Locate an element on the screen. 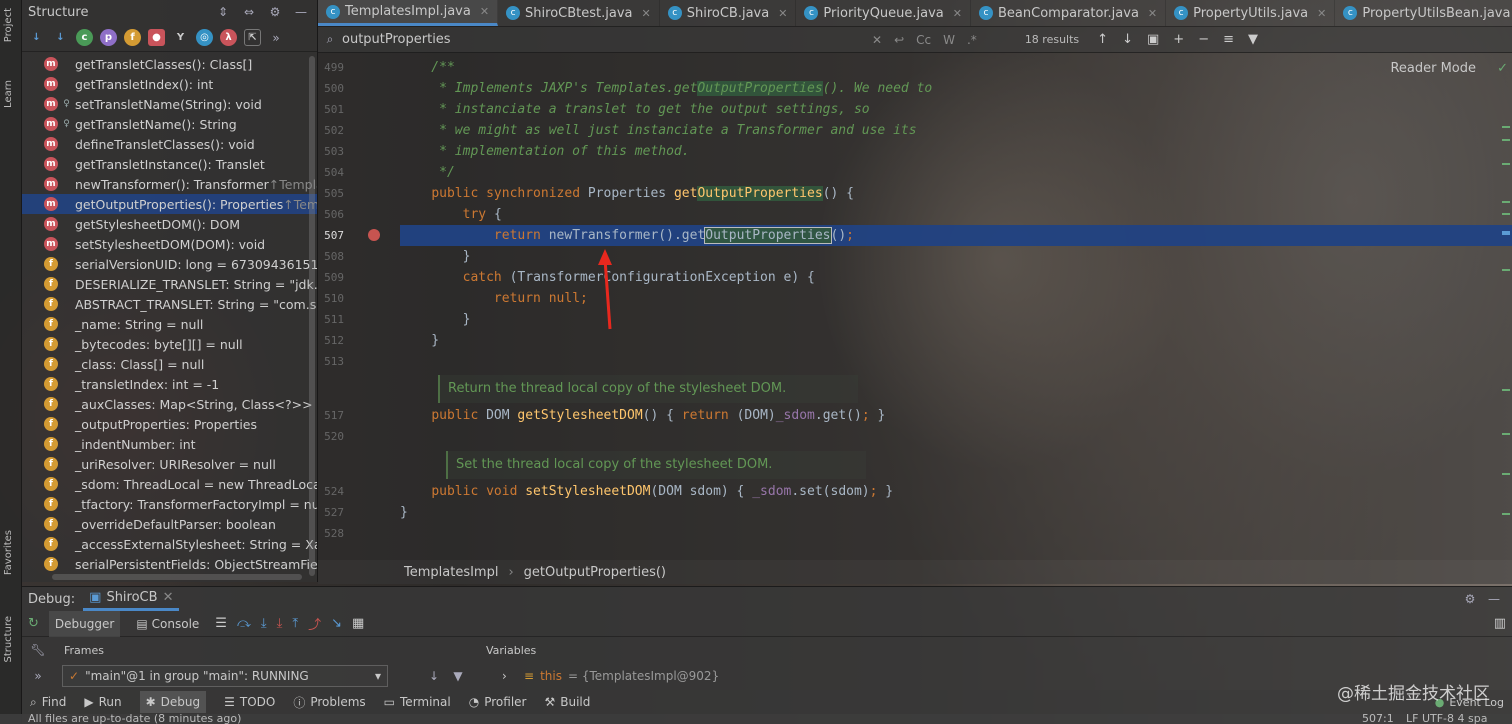 The width and height of the screenshot is (1512, 724). evaluate-icon: ▦ is located at coordinates (358, 623).